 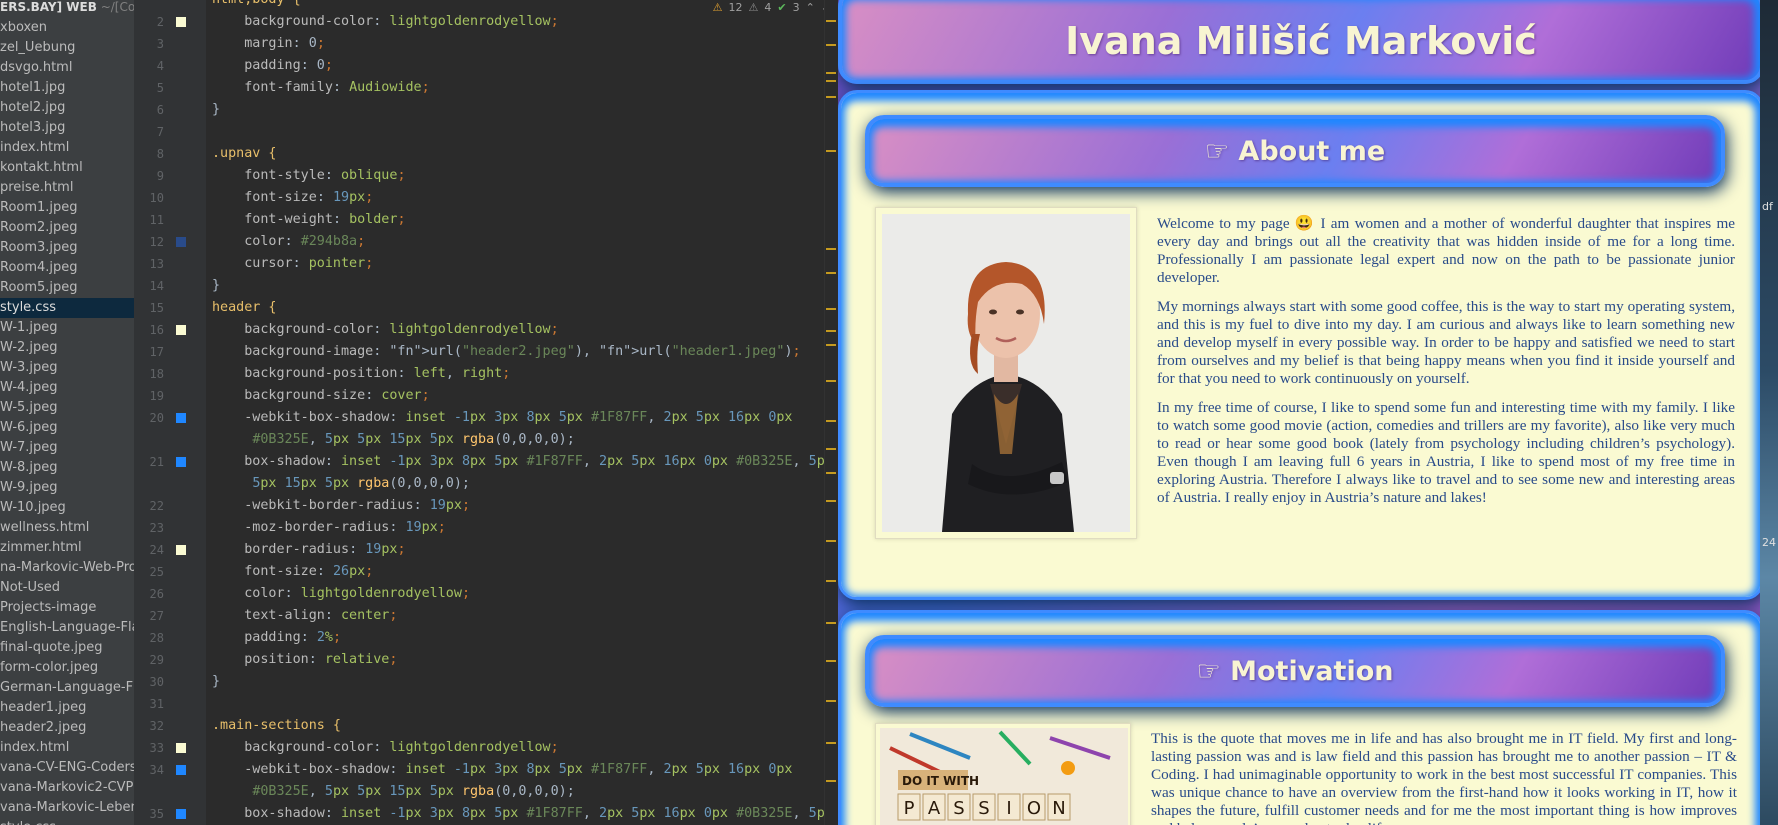 What do you see at coordinates (244, 308) in the screenshot?
I see `code-line: header {` at bounding box center [244, 308].